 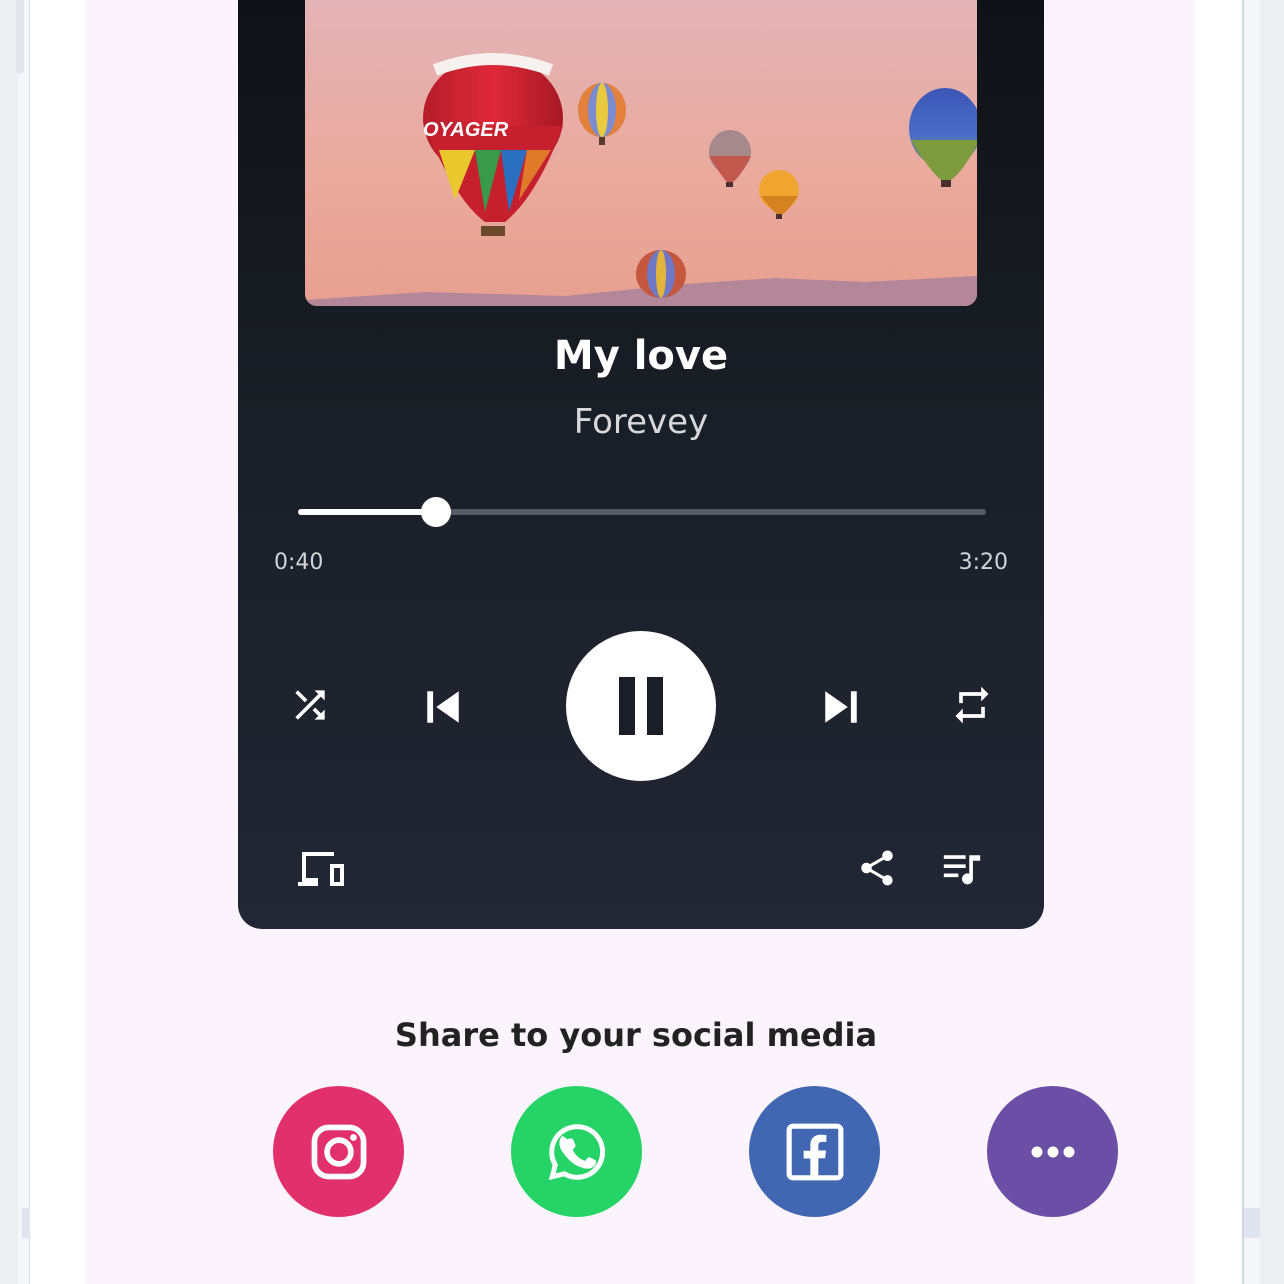 I want to click on share-icon, so click(x=877, y=868).